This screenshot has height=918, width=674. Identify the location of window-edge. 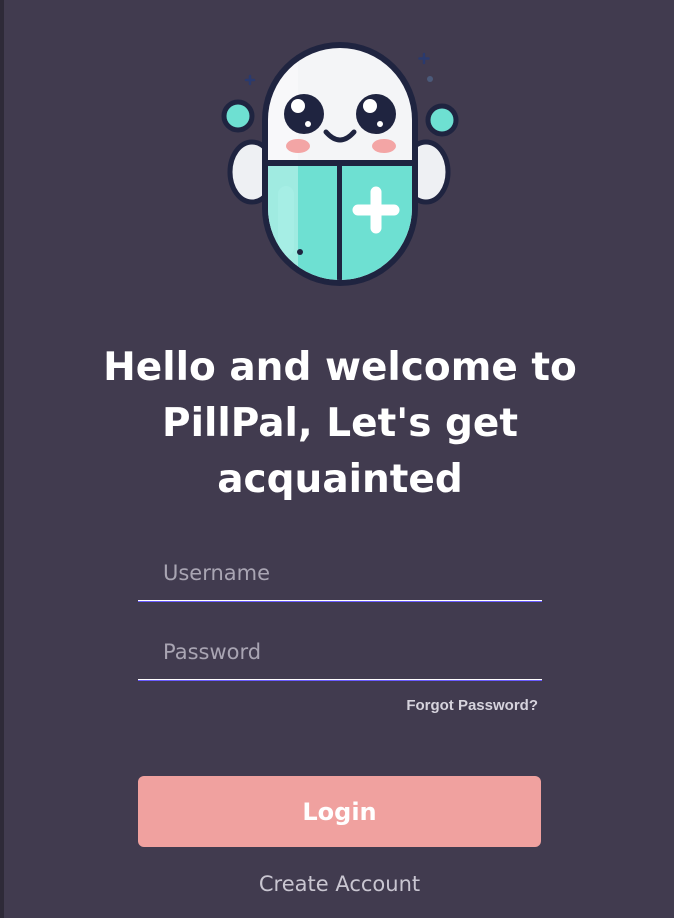
(2, 459).